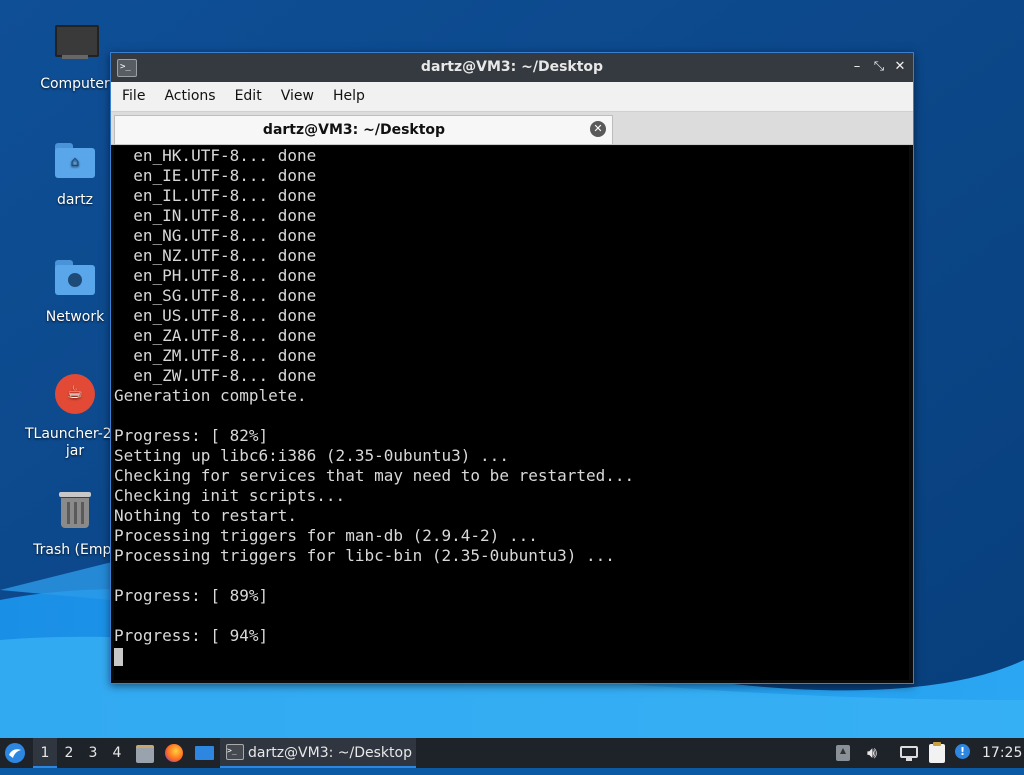 The width and height of the screenshot is (1024, 775). What do you see at coordinates (118, 656) in the screenshot?
I see `terminal-cursor` at bounding box center [118, 656].